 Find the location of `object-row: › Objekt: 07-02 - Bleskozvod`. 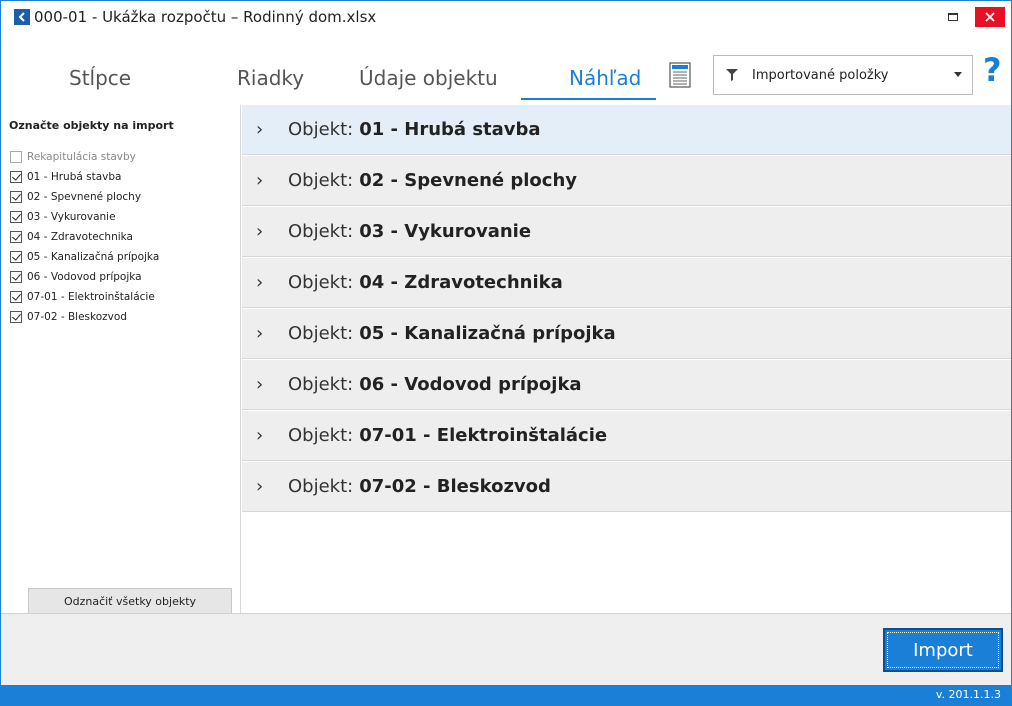

object-row: › Objekt: 07-02 - Bleskozvod is located at coordinates (626, 487).